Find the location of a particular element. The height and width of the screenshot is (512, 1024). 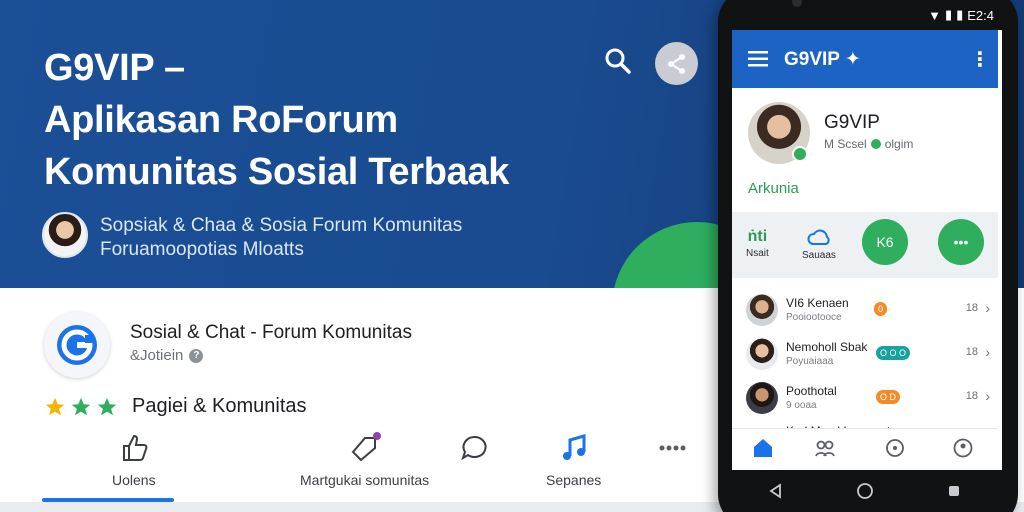

action-music: Sepanes is located at coordinates (573, 460).